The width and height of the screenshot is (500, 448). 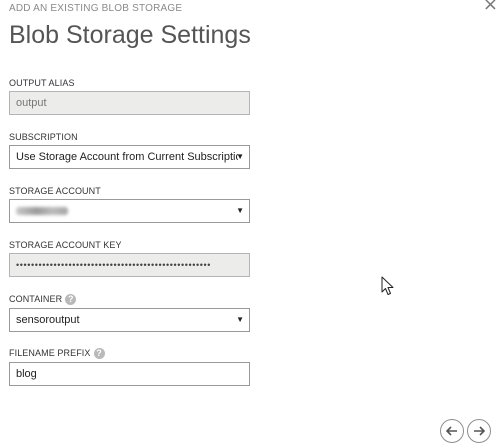 I want to click on back-arrow-icon, so click(x=451, y=431).